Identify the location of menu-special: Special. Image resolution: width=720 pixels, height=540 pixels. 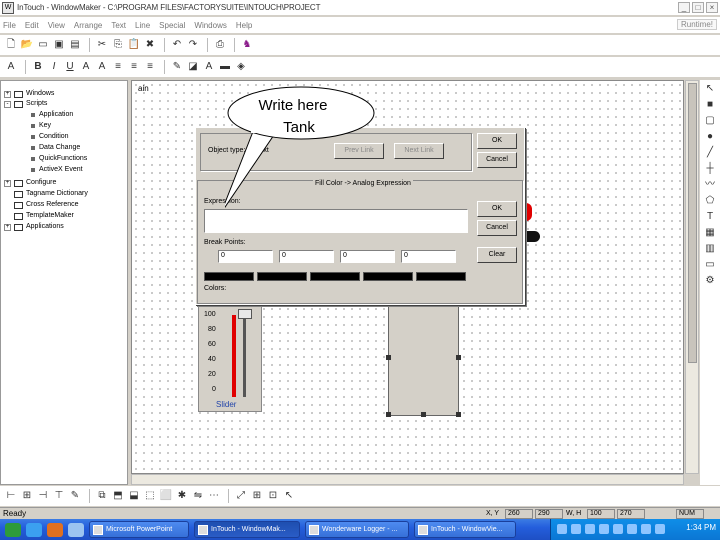
(172, 25).